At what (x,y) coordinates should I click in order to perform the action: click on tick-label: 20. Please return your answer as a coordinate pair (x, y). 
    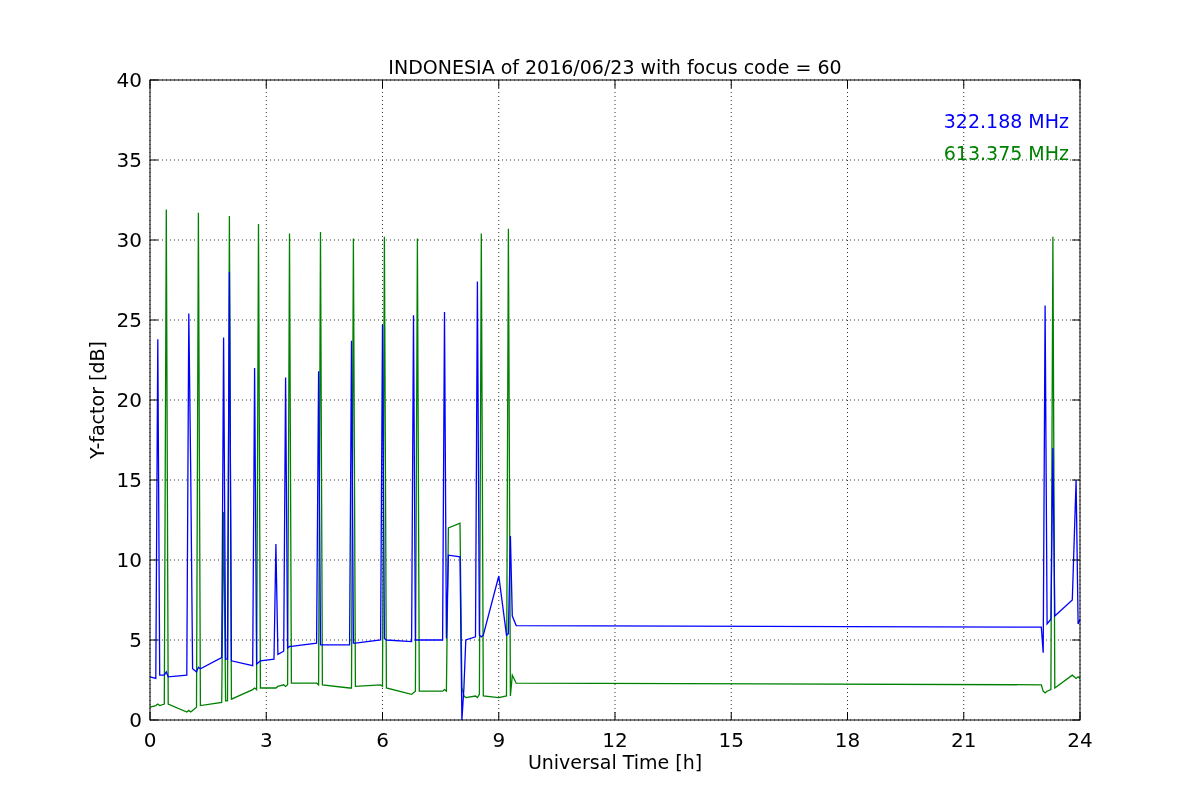
    Looking at the image, I should click on (129, 400).